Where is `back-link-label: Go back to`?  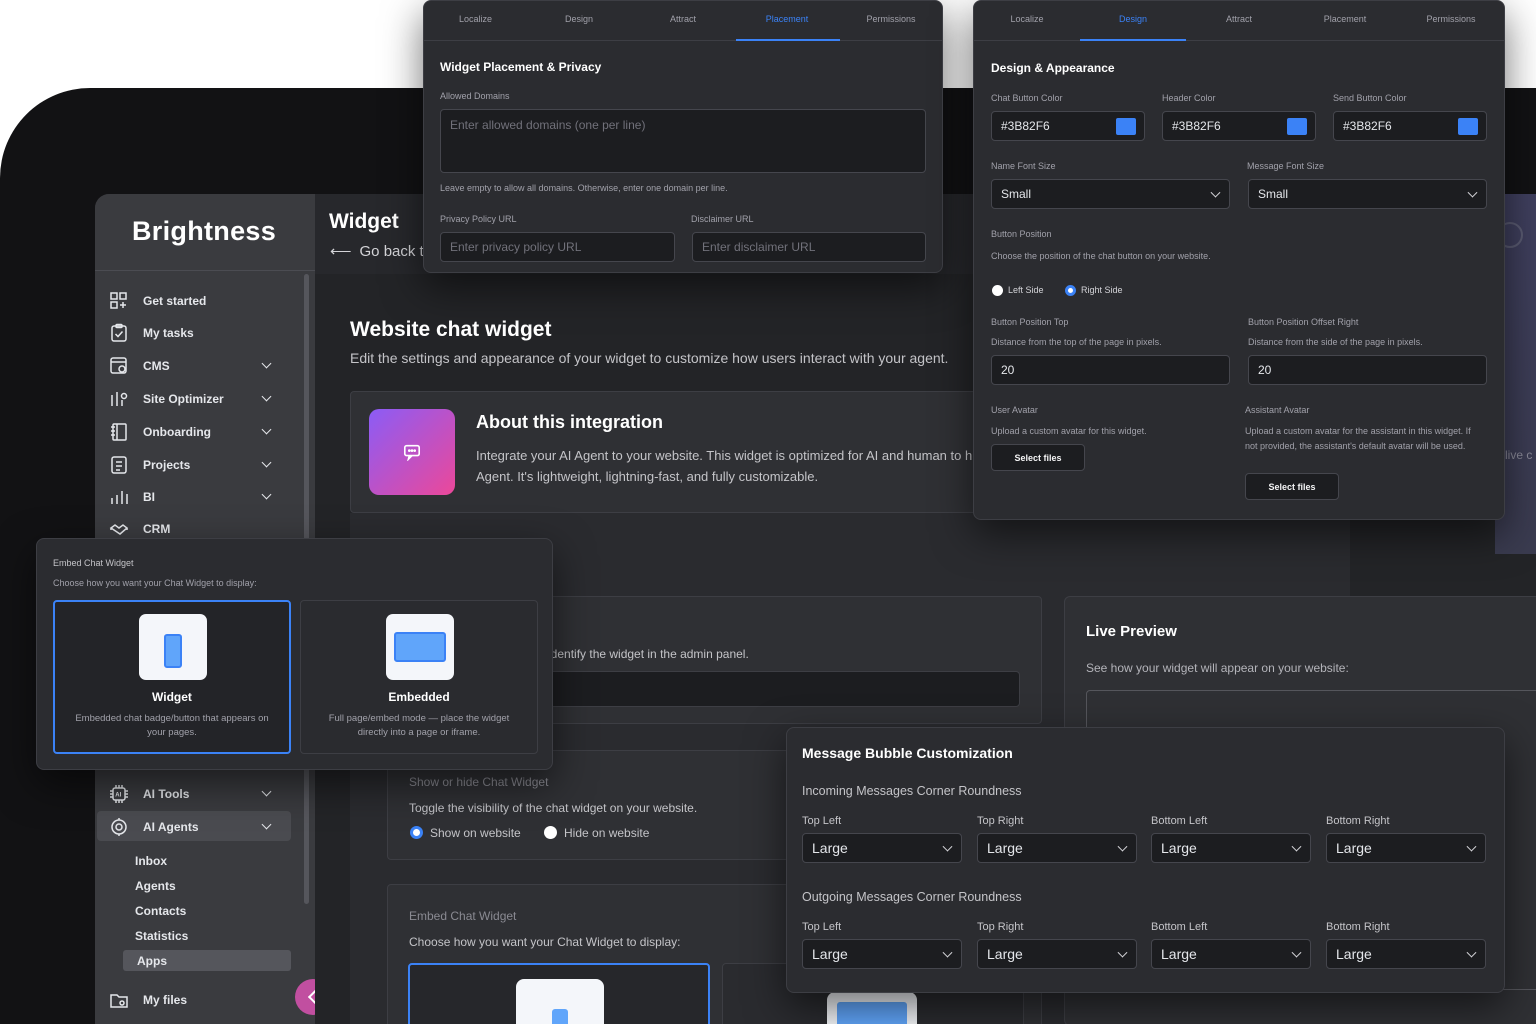
back-link-label: Go back to is located at coordinates (396, 251).